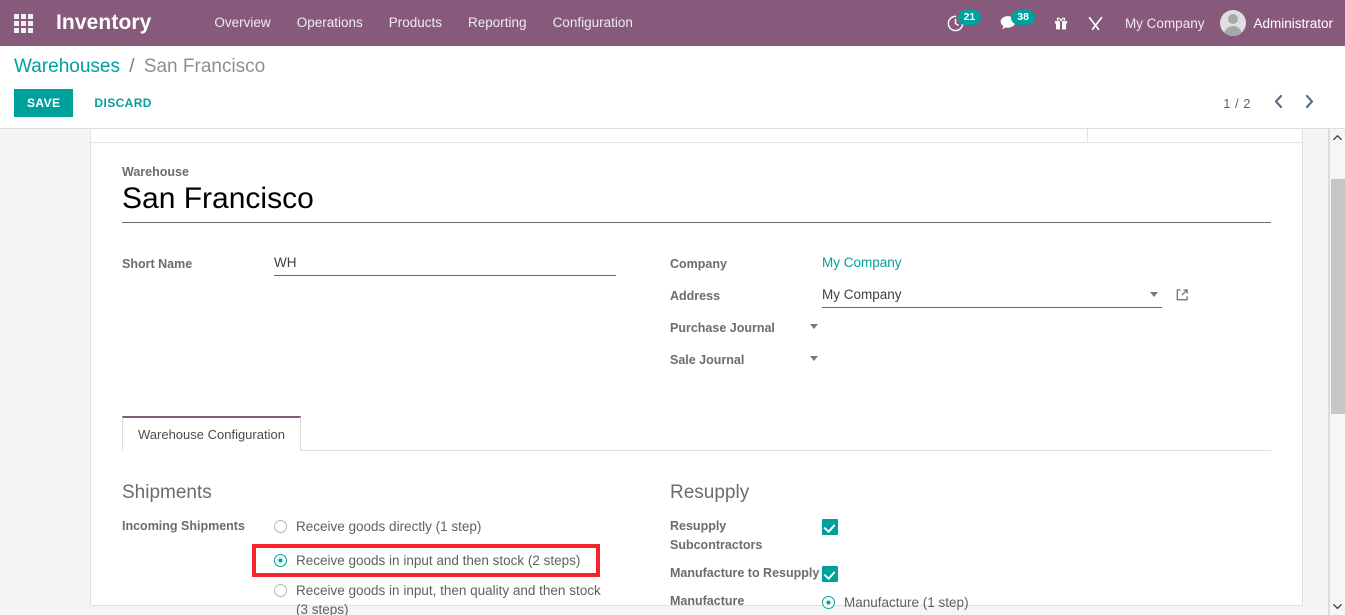 The width and height of the screenshot is (1345, 615). I want to click on discard-button: DISCARD, so click(122, 103).